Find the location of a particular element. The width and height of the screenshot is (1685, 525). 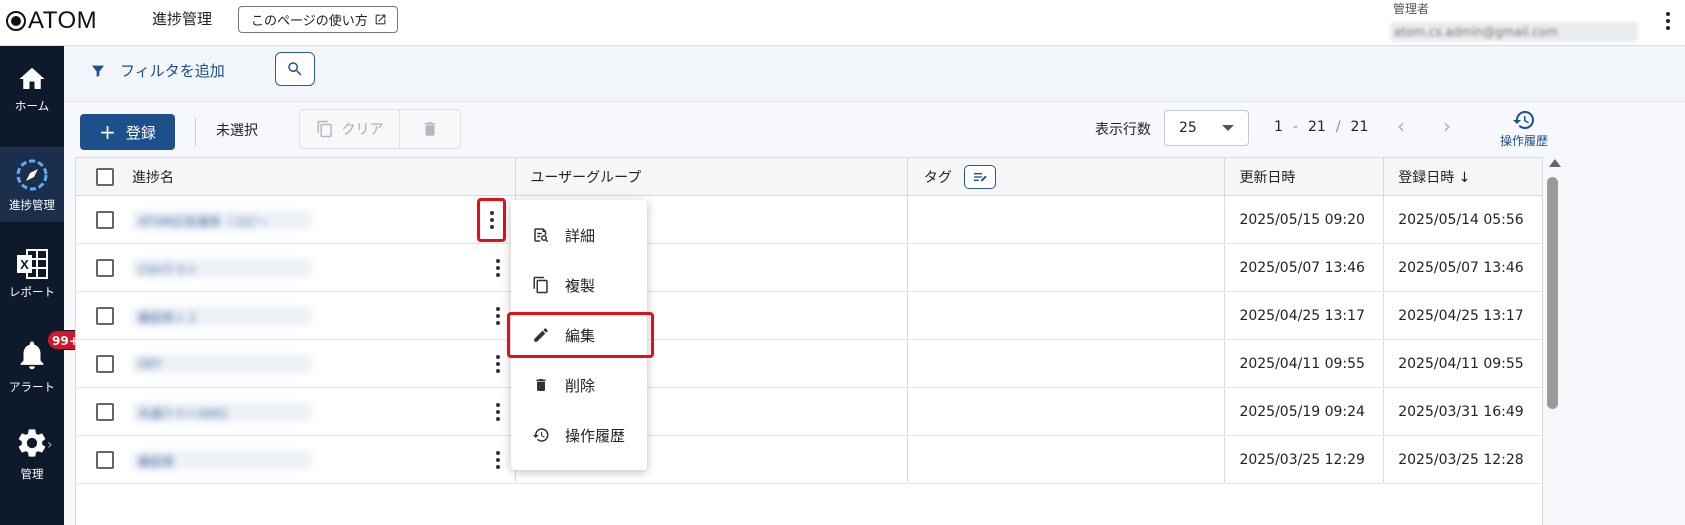

sidebar-item-label: 進捗管理 is located at coordinates (32, 205).